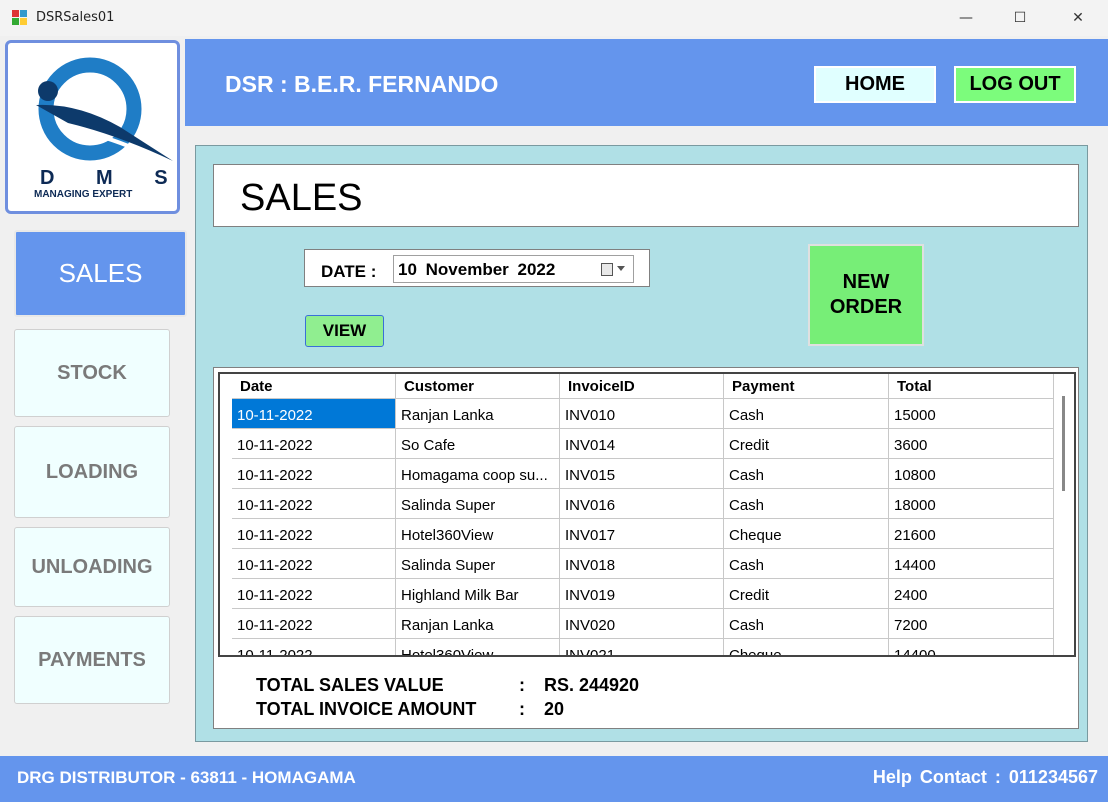  What do you see at coordinates (971, 594) in the screenshot?
I see `cell-total: 2400` at bounding box center [971, 594].